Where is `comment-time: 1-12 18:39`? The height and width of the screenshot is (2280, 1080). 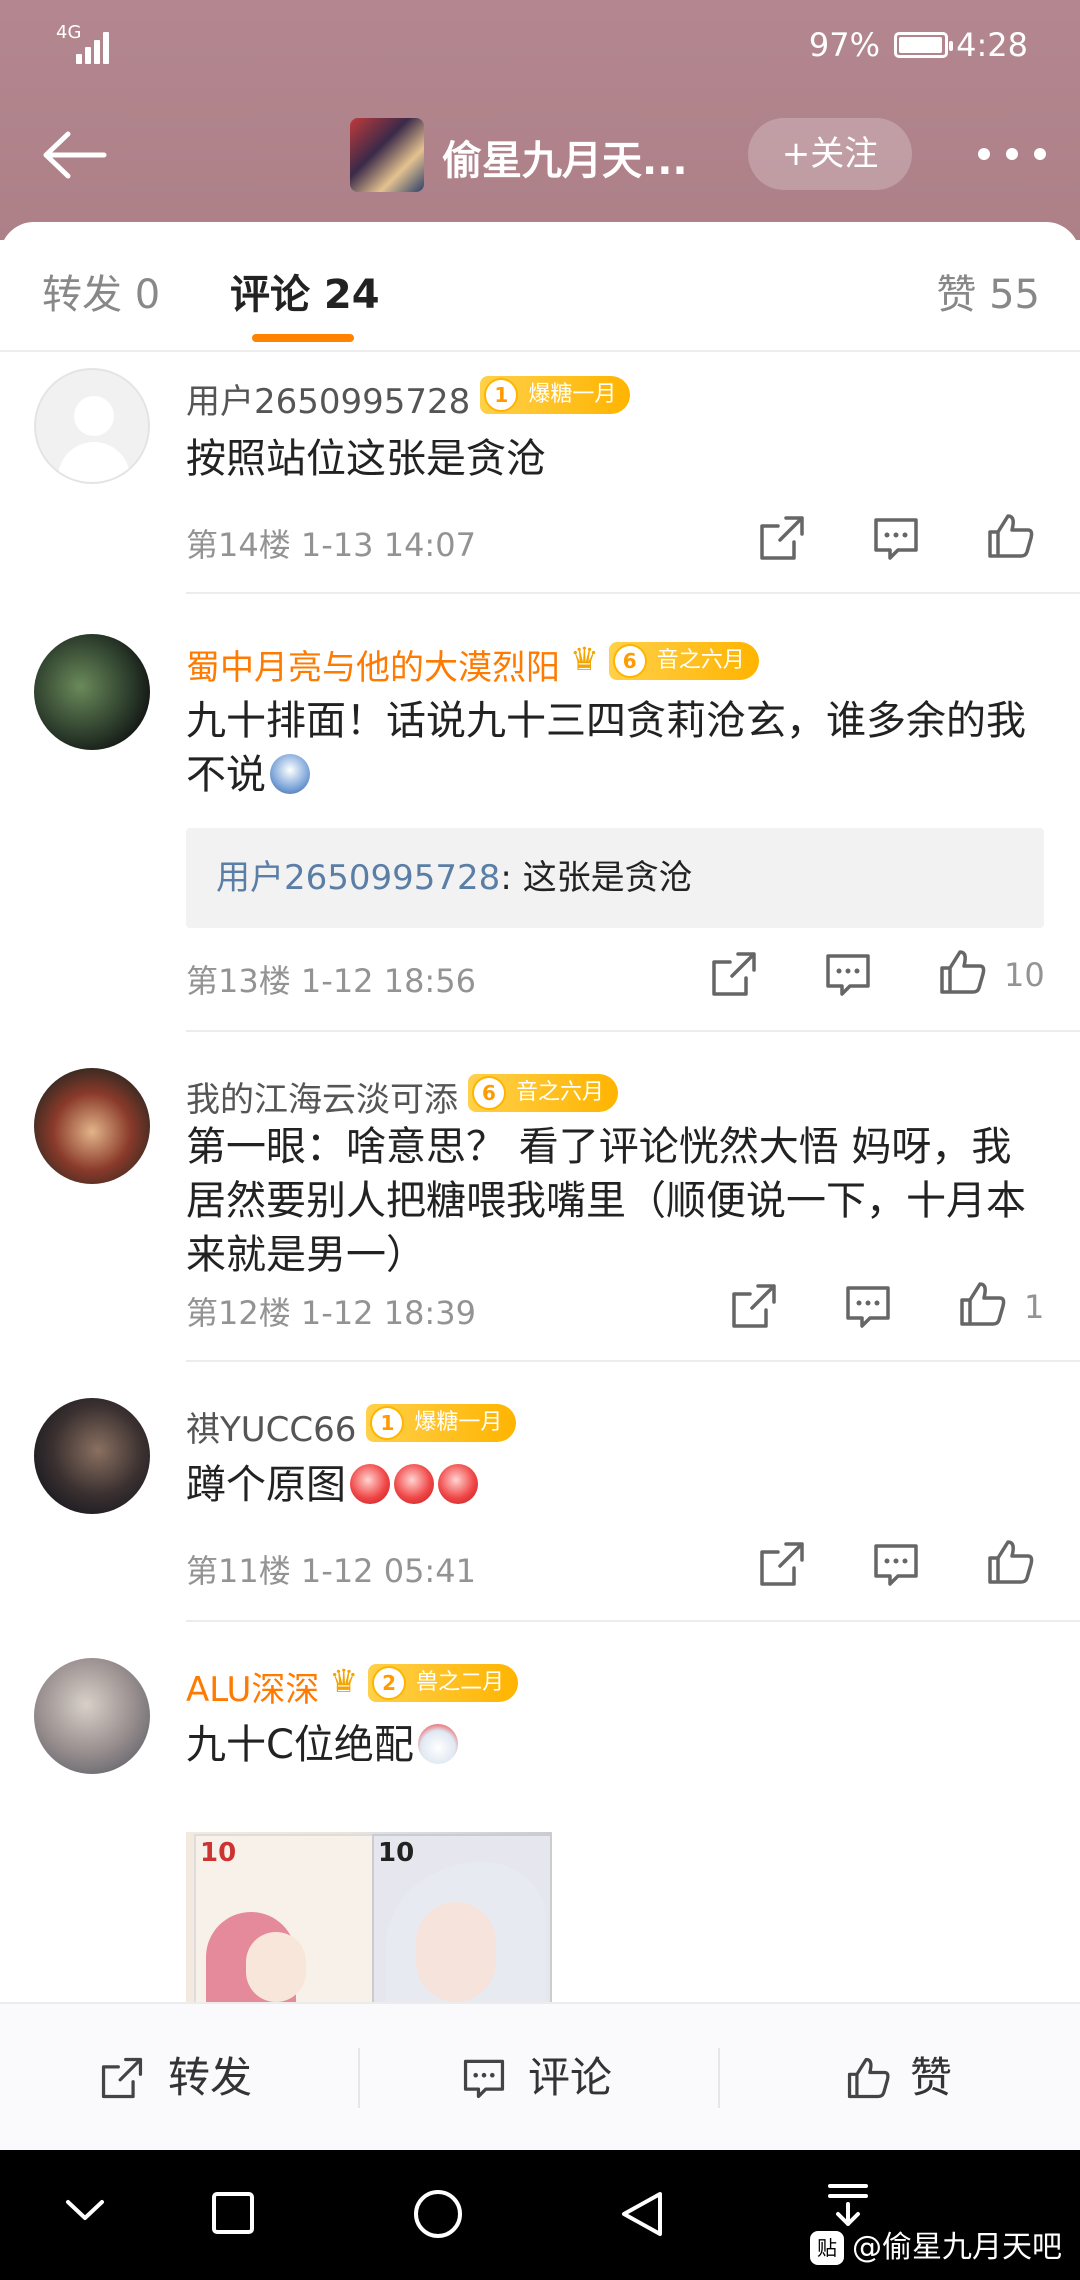
comment-time: 1-12 18:39 is located at coordinates (388, 1313).